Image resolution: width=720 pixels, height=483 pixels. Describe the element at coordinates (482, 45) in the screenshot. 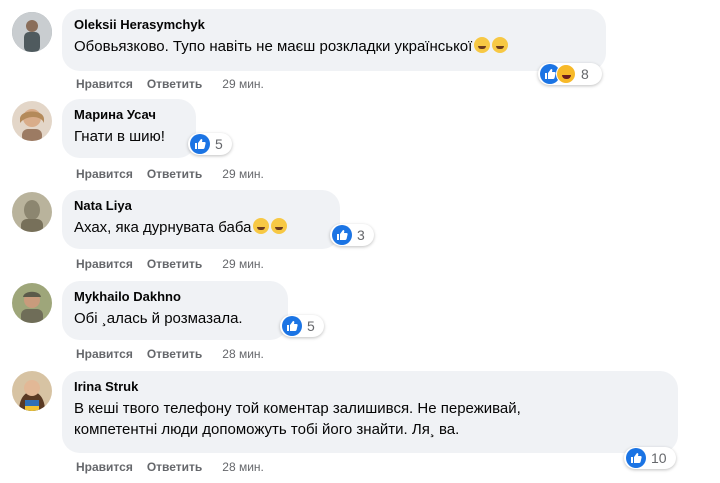

I see `thinking-emoji-icon` at that location.